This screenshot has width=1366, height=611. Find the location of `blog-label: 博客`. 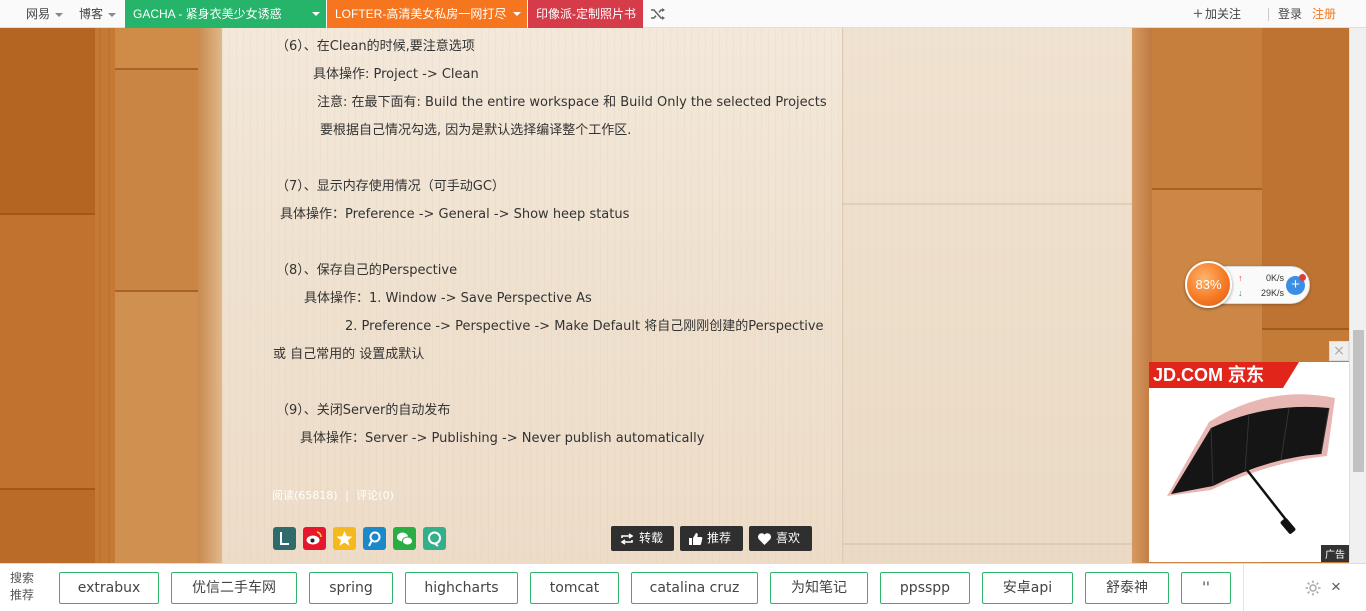

blog-label: 博客 is located at coordinates (91, 14).